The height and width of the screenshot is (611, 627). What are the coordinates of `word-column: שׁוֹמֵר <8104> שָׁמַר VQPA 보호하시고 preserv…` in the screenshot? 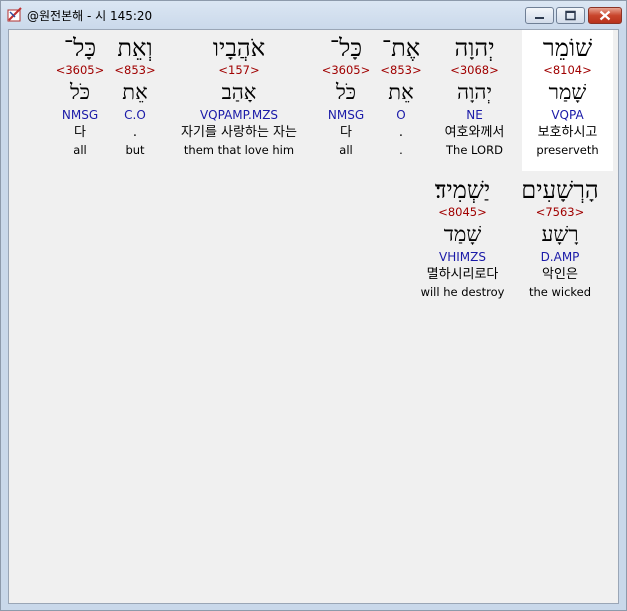 It's located at (567, 96).